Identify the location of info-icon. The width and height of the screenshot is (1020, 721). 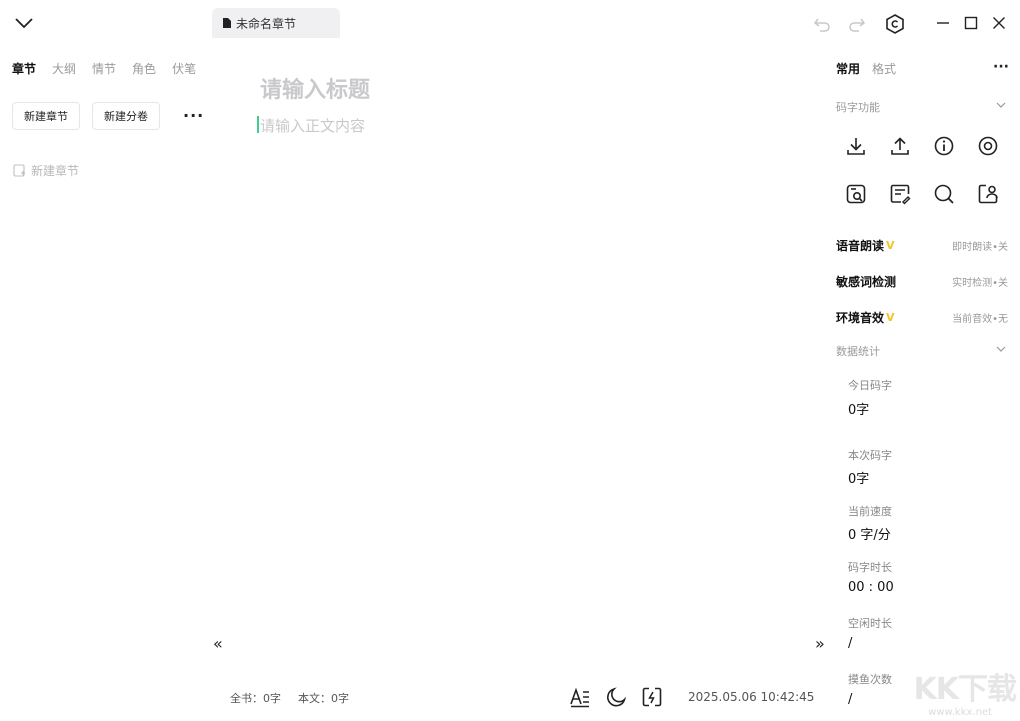
(944, 146).